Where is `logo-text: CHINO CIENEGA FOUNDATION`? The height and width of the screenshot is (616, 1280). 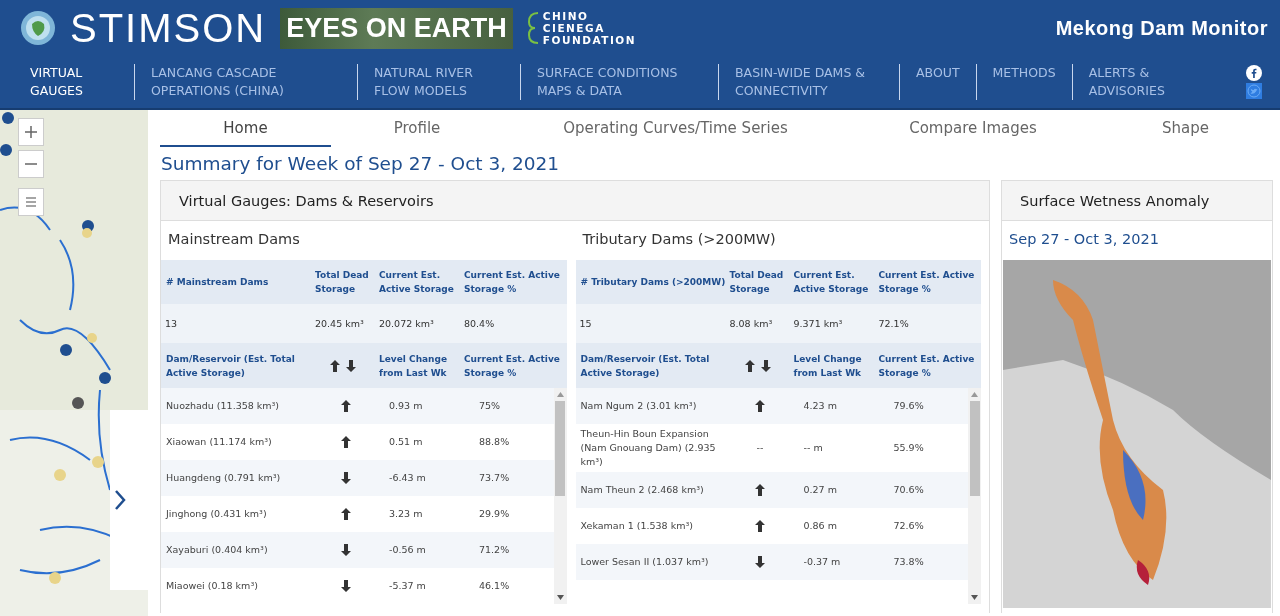
logo-text: CHINO CIENEGA FOUNDATION is located at coordinates (589, 28).